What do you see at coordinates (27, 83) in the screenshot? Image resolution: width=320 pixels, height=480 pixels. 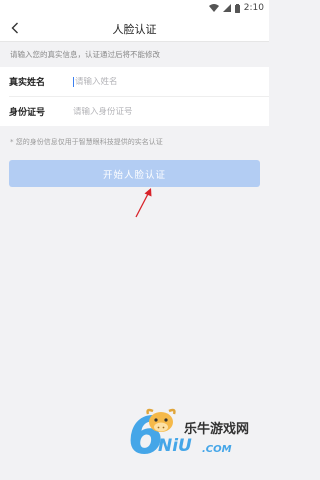 I see `name-label: 真实姓名` at bounding box center [27, 83].